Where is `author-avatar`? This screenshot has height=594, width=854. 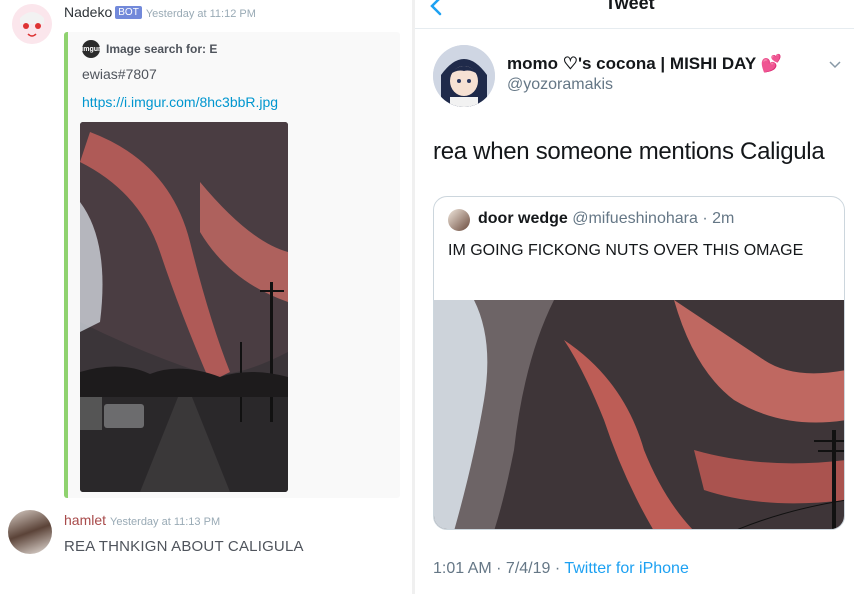
author-avatar is located at coordinates (464, 76).